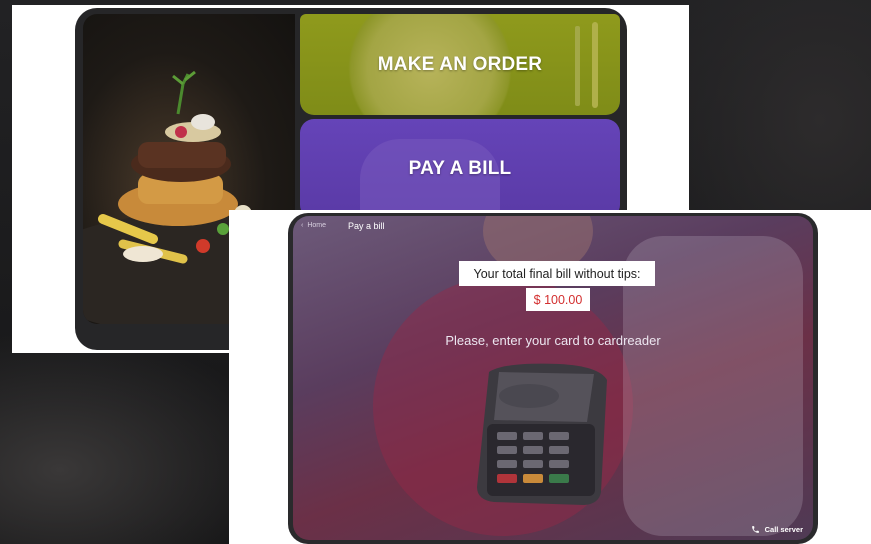  I want to click on call-server-label: Call server, so click(783, 529).